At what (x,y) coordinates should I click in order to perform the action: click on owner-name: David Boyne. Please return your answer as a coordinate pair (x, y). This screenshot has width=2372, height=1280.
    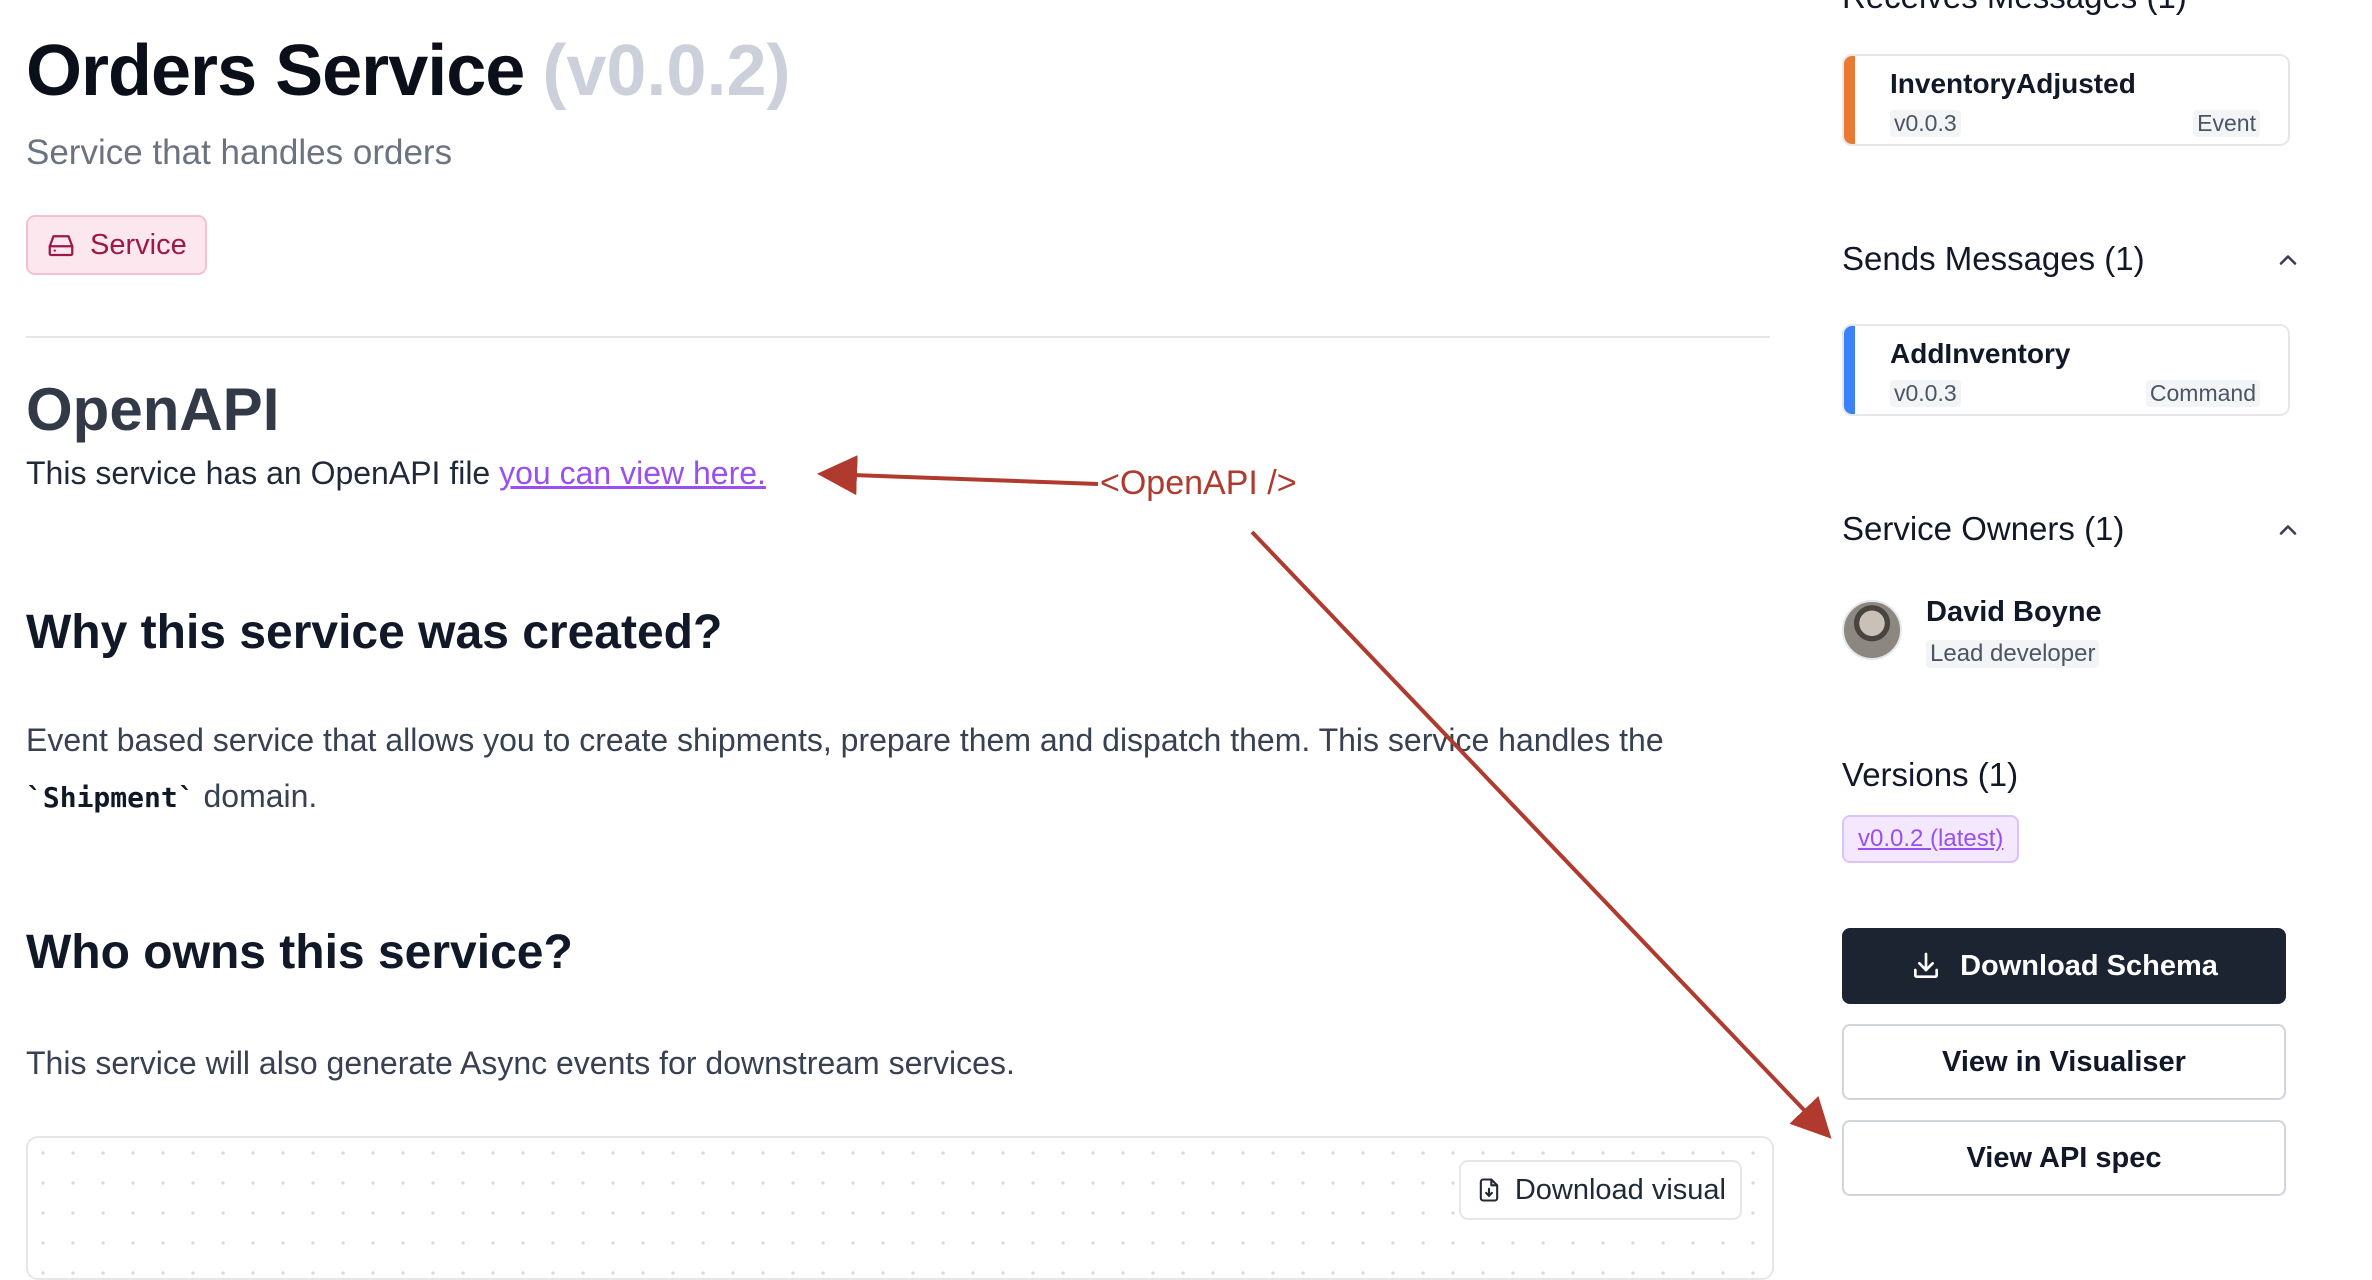
    Looking at the image, I should click on (2014, 612).